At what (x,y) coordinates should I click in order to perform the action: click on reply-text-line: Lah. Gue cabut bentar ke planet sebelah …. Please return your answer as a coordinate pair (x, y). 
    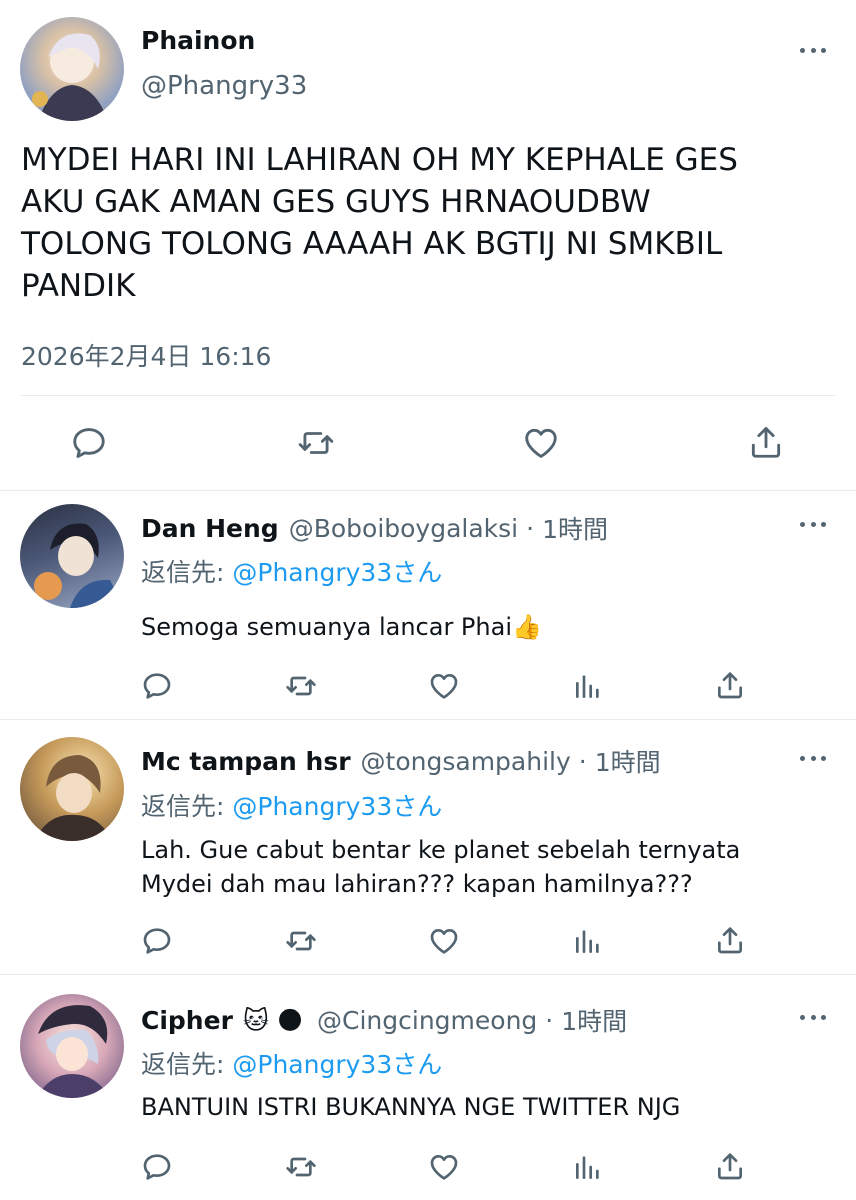
    Looking at the image, I should click on (441, 850).